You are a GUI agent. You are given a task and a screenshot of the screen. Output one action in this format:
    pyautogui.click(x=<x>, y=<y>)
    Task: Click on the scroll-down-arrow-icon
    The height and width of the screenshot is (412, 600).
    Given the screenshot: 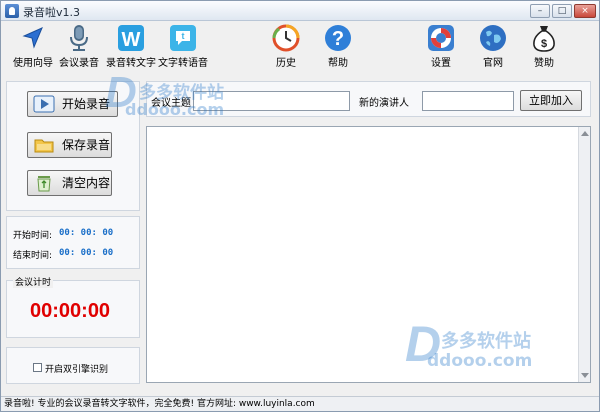 What is the action you would take?
    pyautogui.click(x=585, y=375)
    